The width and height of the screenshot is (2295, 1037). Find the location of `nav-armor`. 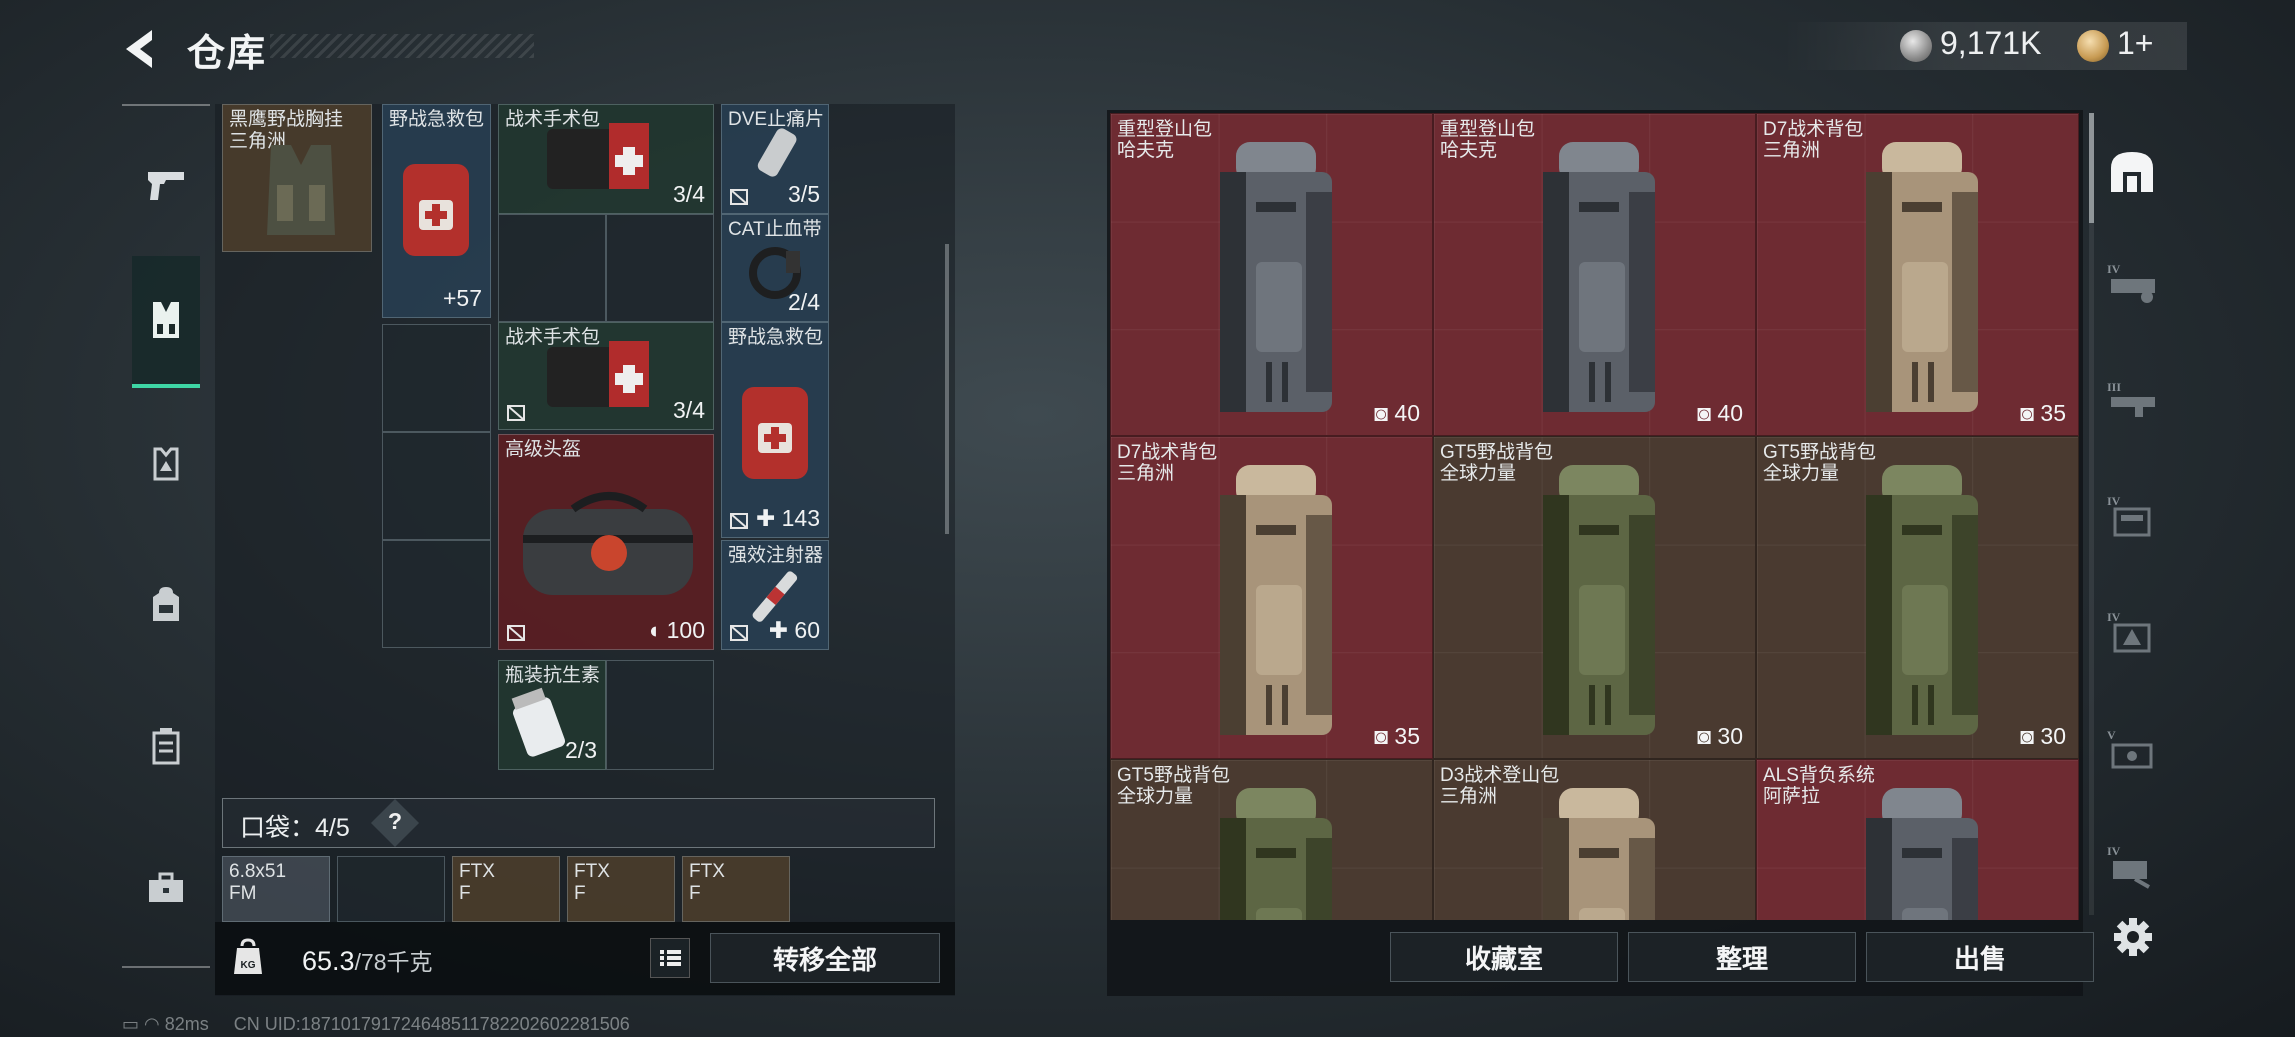

nav-armor is located at coordinates (166, 464).